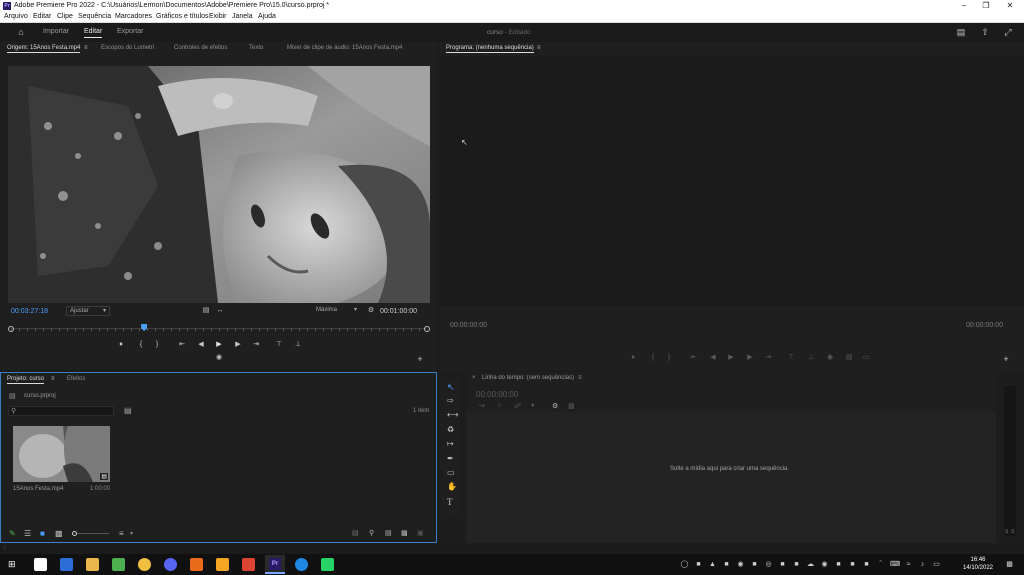 The width and height of the screenshot is (1024, 575). What do you see at coordinates (852, 564) in the screenshot?
I see `tray-app12-icon: ■` at bounding box center [852, 564].